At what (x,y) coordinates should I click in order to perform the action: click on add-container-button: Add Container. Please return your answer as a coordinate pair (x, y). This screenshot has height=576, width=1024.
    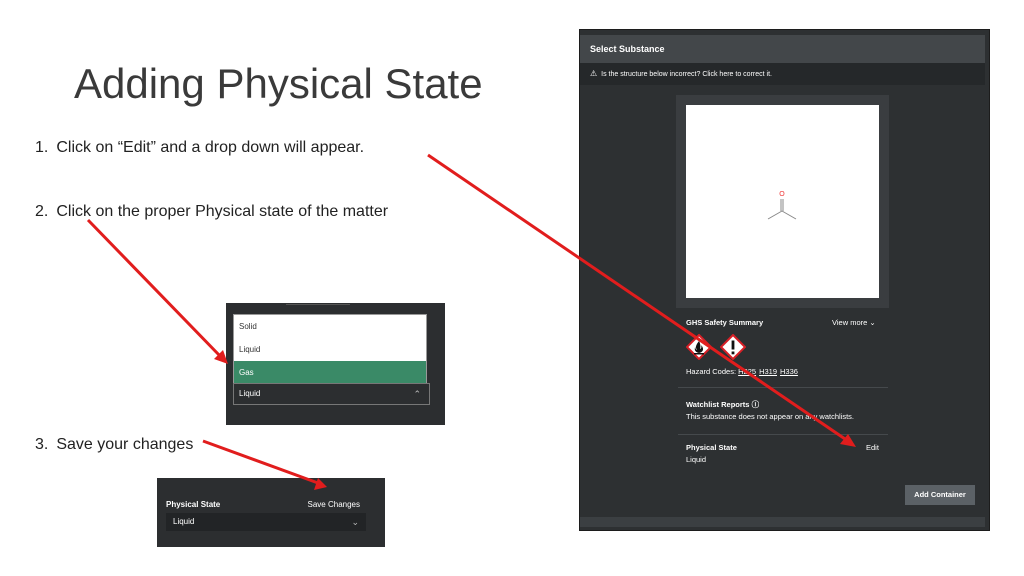
    Looking at the image, I should click on (940, 495).